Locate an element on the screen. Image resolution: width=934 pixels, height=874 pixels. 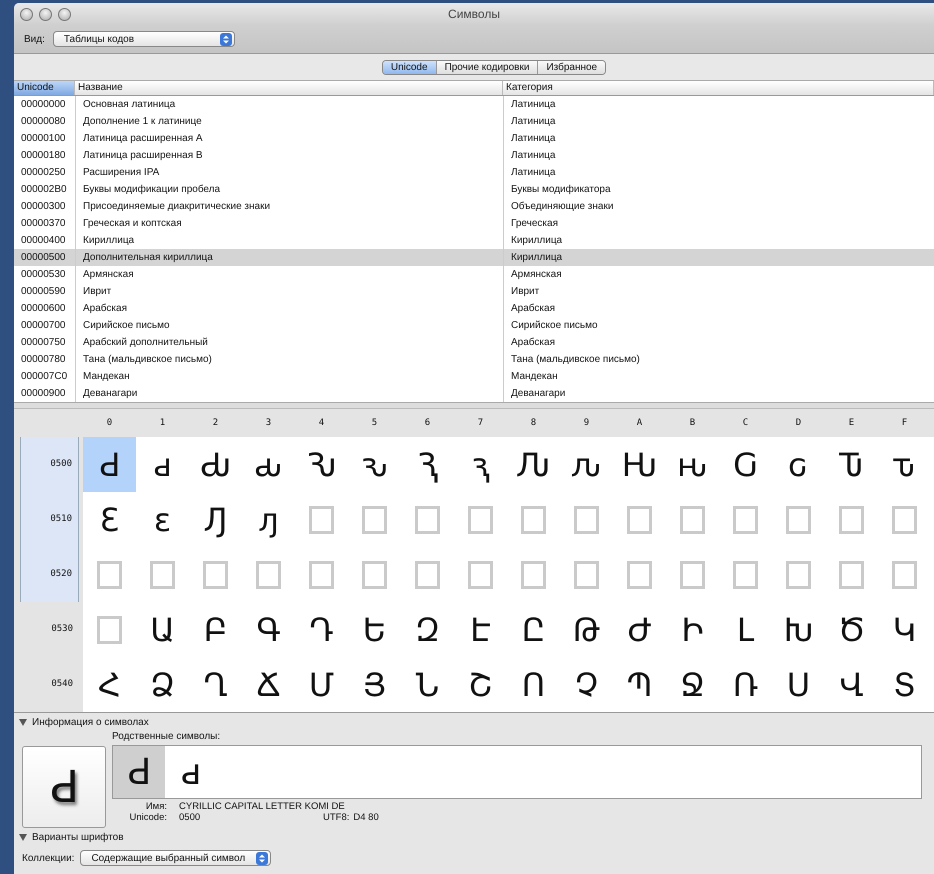
glyph-cell: Ժ is located at coordinates (639, 629).